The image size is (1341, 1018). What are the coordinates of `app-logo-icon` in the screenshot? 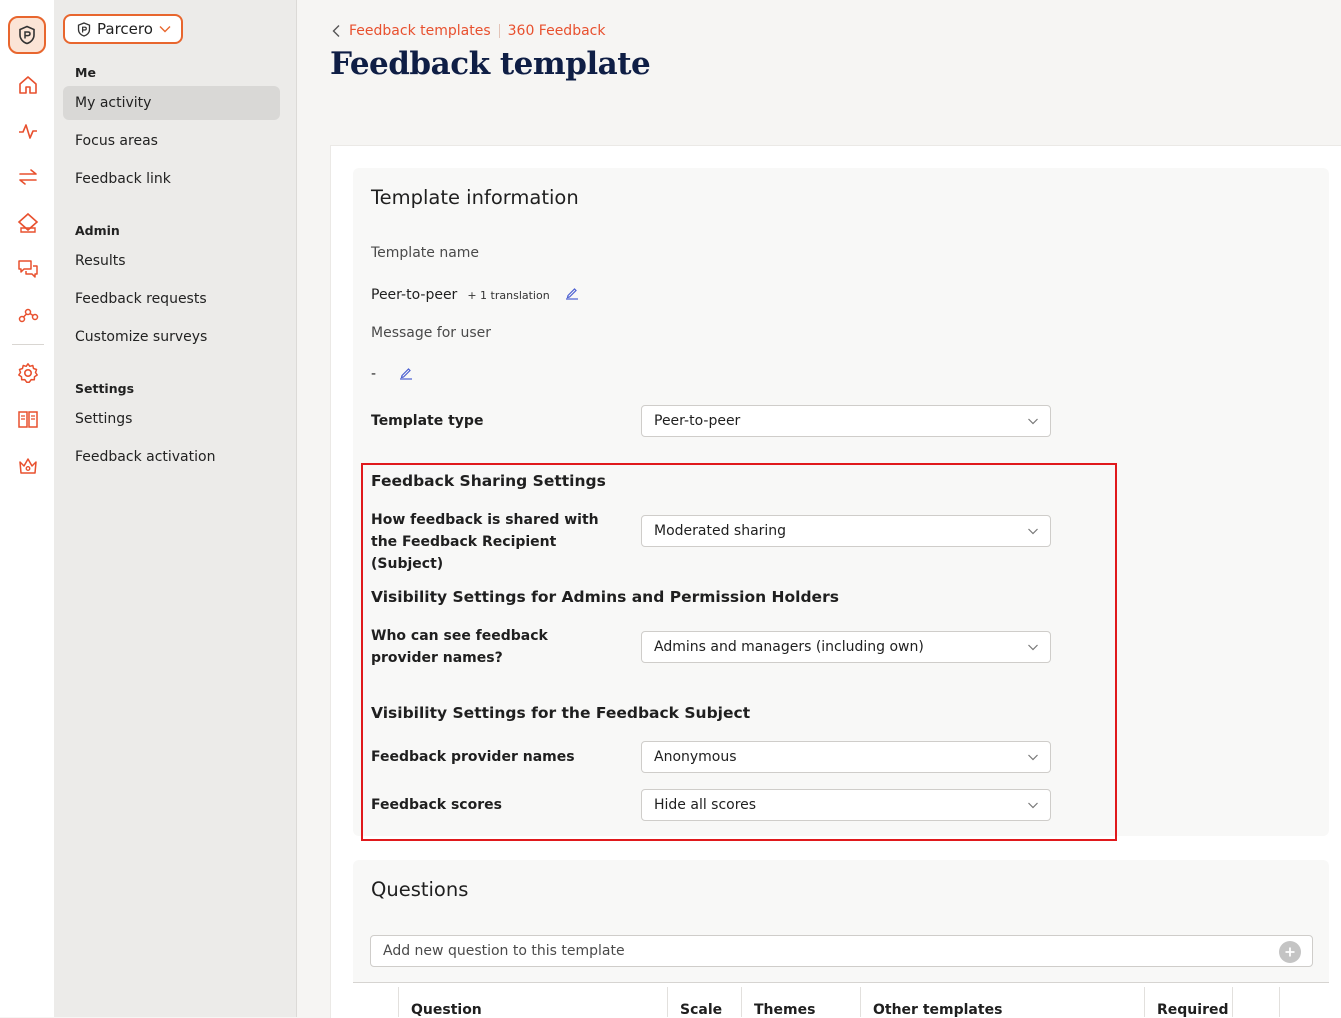 It's located at (27, 35).